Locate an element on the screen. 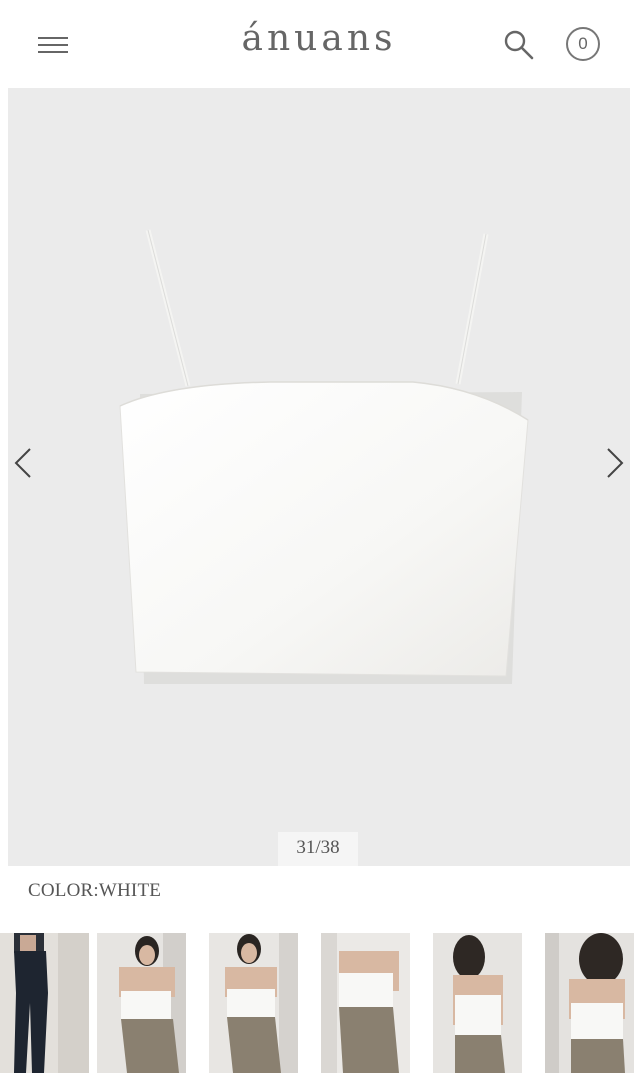  site-header: ánuans 0 is located at coordinates (319, 44).